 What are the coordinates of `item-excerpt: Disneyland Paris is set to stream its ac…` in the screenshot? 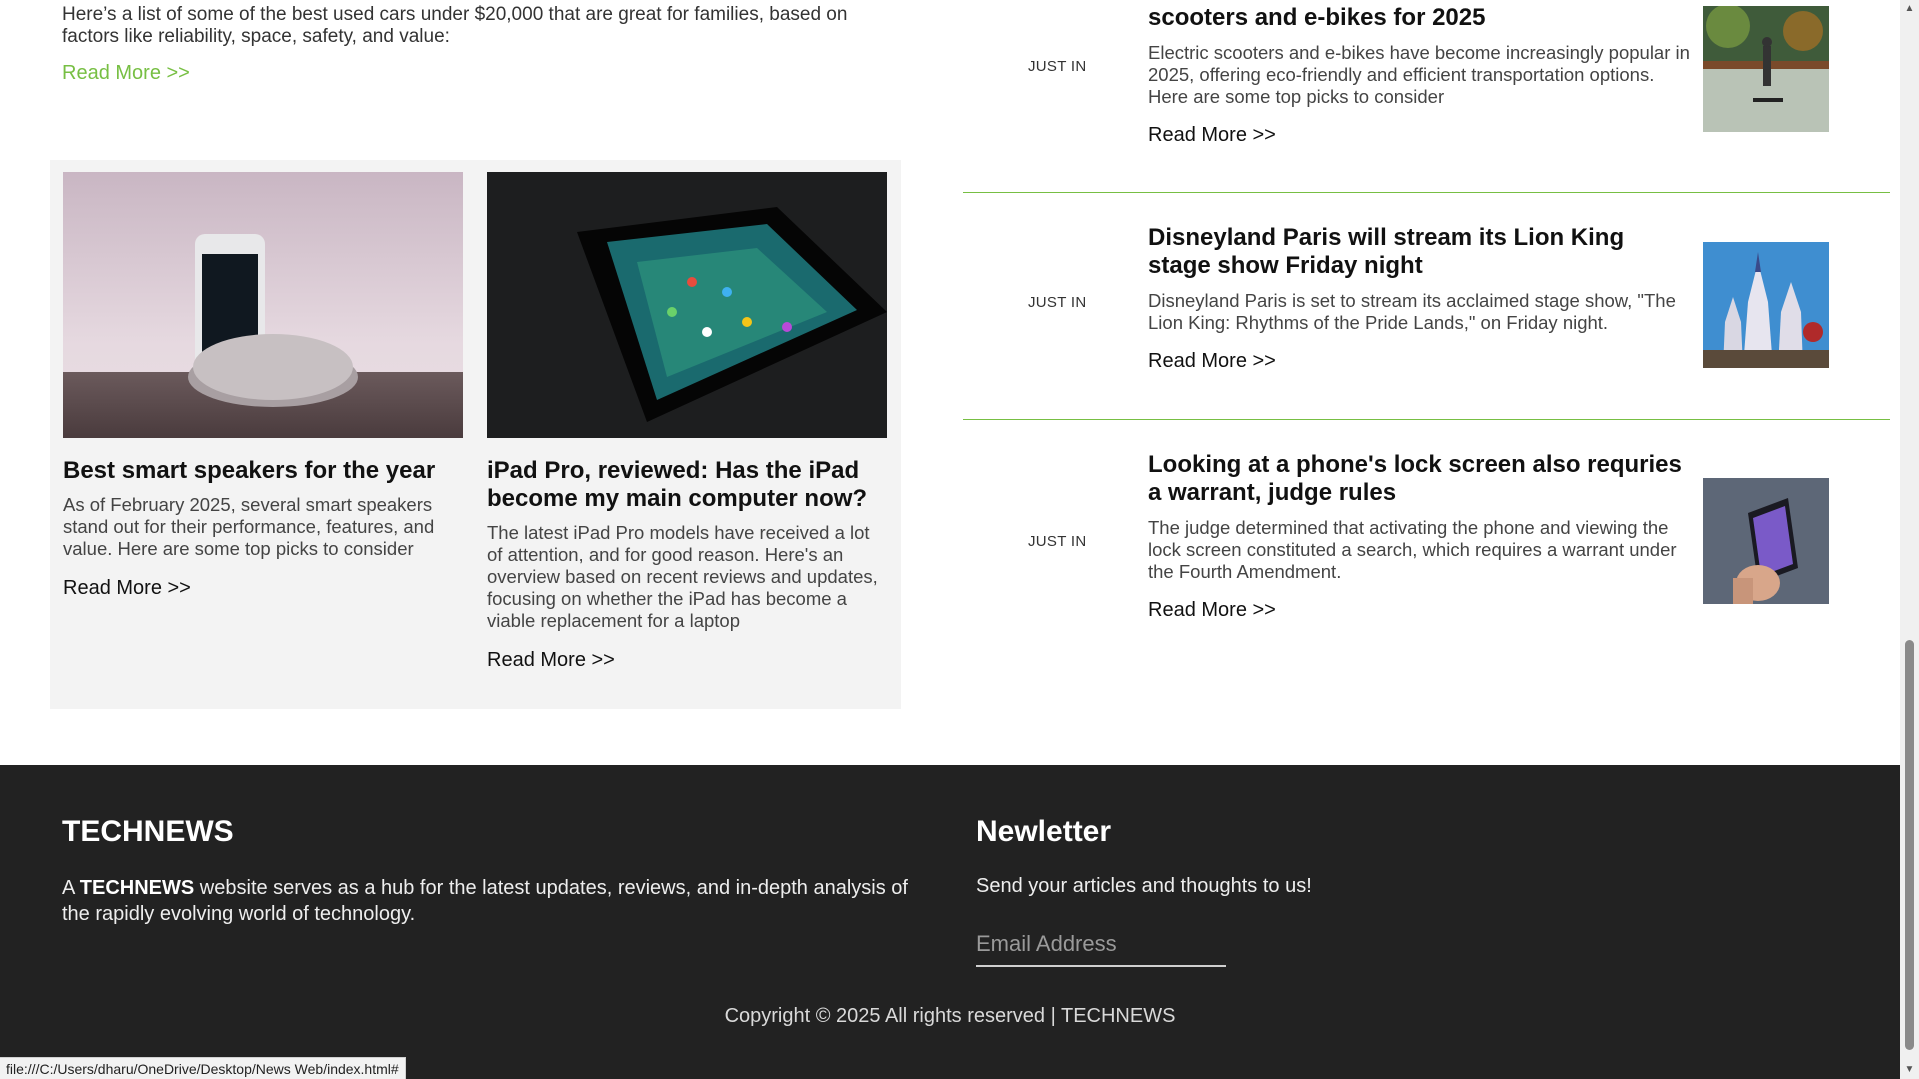 It's located at (1412, 311).